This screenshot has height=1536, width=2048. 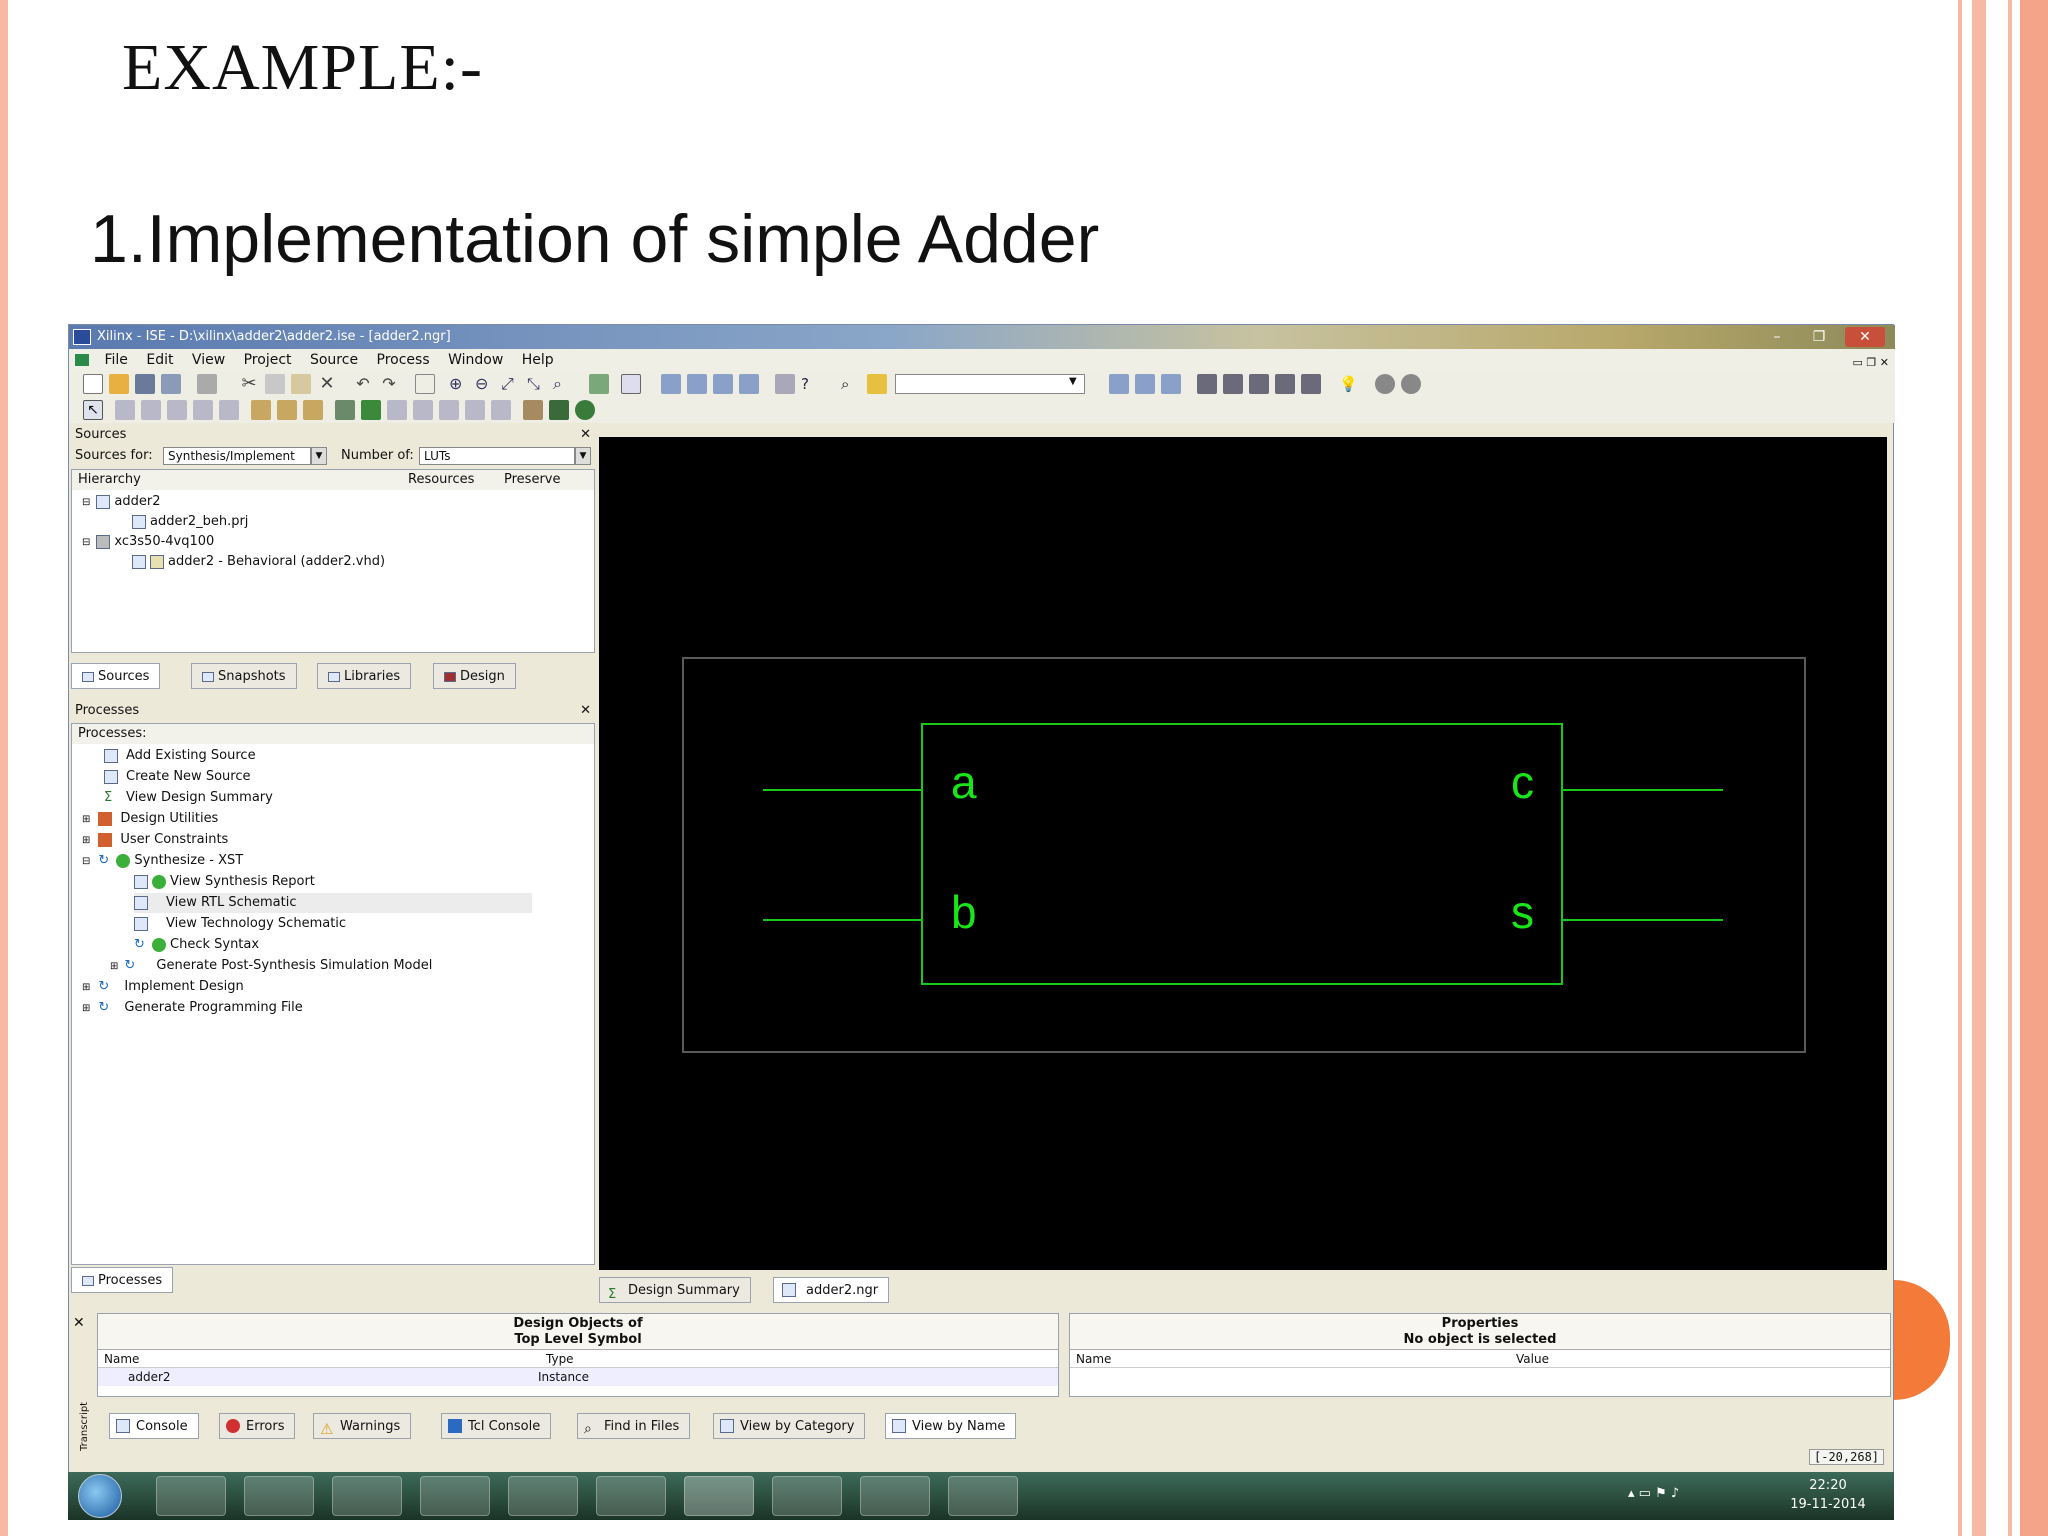 I want to click on taskbar-ise-icon, so click(x=719, y=1496).